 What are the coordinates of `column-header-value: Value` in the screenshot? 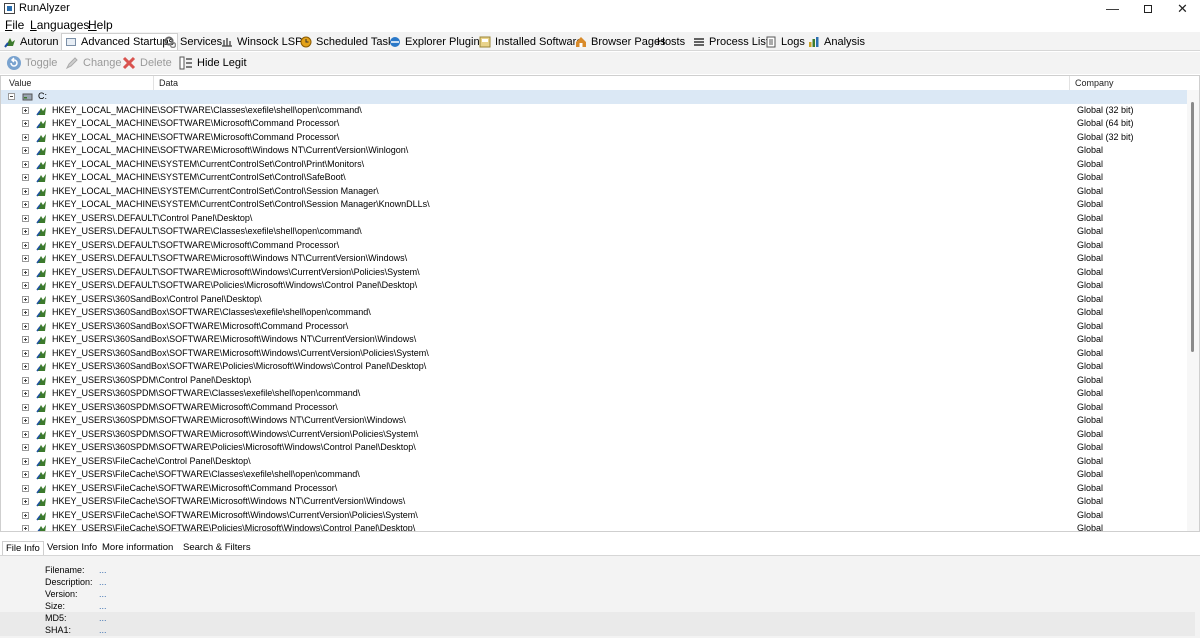 It's located at (79, 83).